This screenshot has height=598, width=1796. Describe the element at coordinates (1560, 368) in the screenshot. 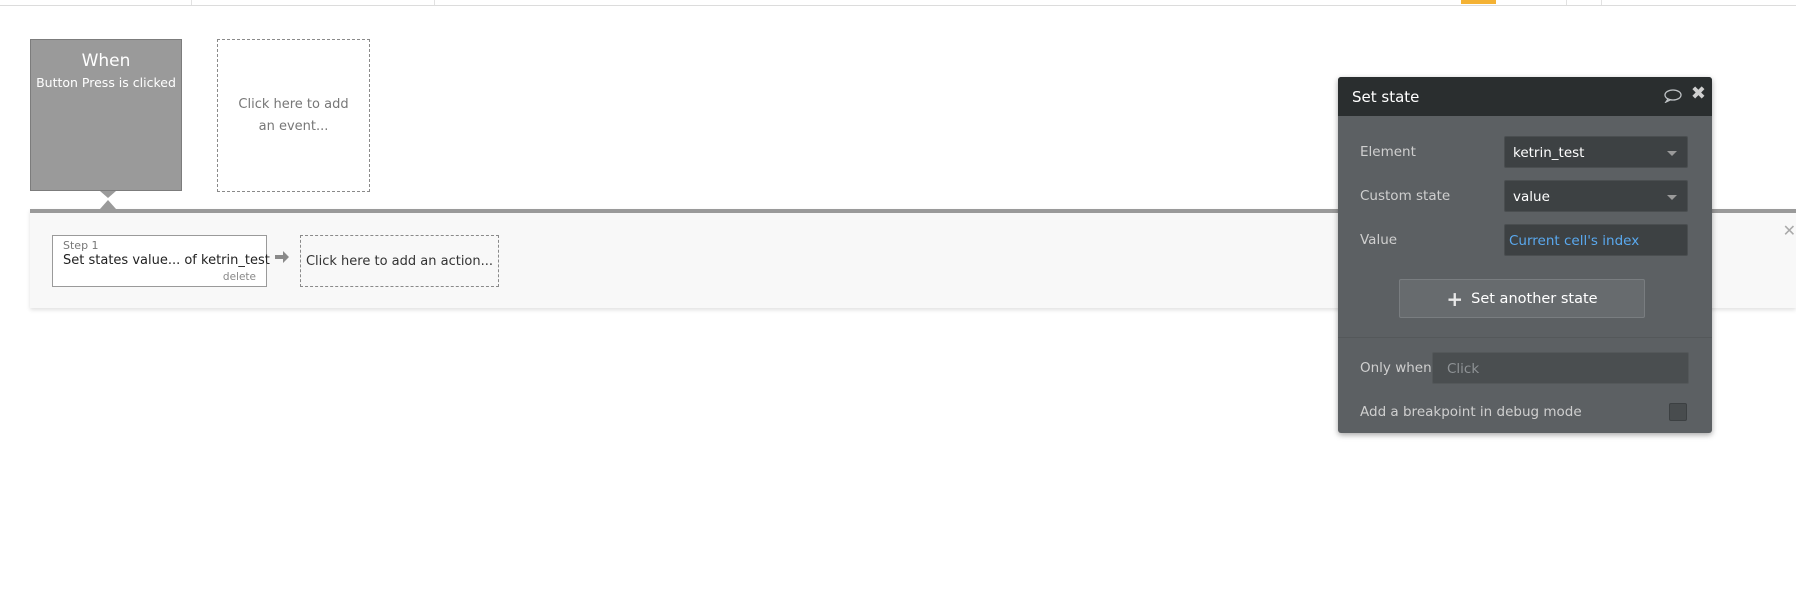

I see `only-when-input: Click` at that location.